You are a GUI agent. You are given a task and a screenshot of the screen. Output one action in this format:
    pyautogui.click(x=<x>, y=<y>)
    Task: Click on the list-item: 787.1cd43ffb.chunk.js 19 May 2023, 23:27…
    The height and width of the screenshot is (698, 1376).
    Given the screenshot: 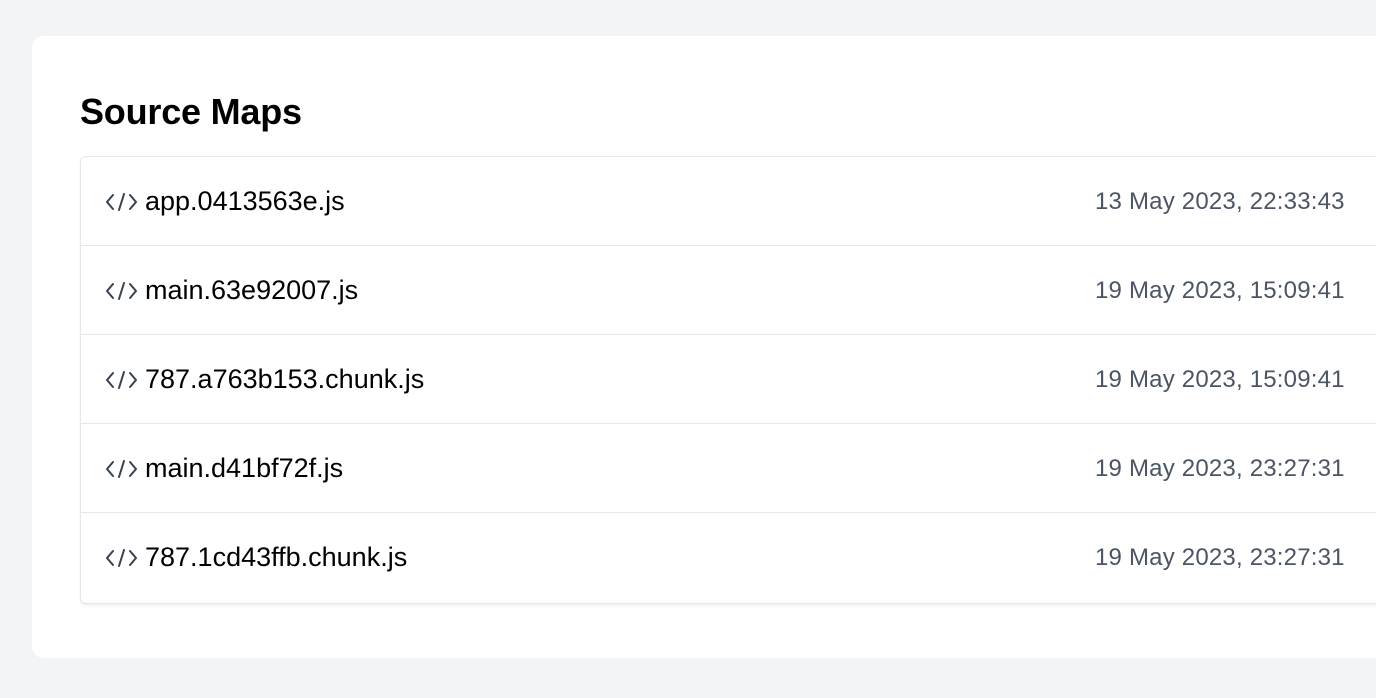 What is the action you would take?
    pyautogui.click(x=728, y=558)
    